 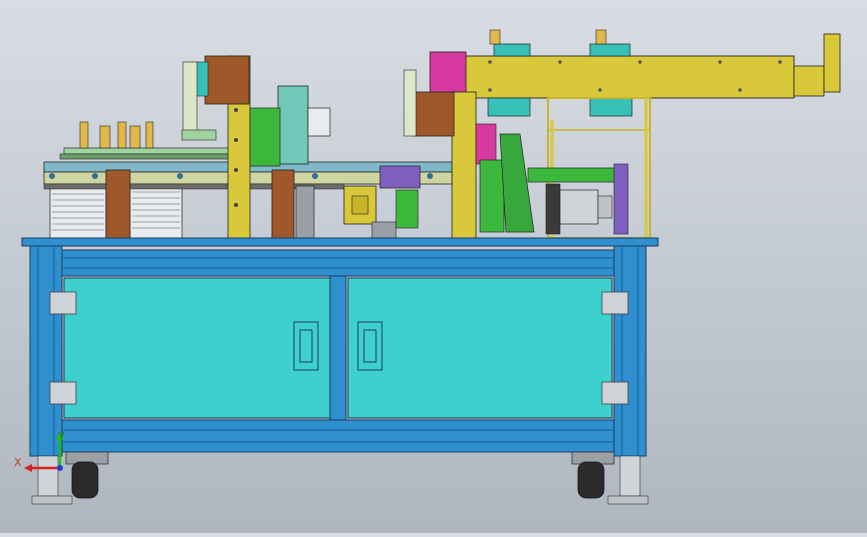 I want to click on drive-motor-unit, so click(x=578, y=199).